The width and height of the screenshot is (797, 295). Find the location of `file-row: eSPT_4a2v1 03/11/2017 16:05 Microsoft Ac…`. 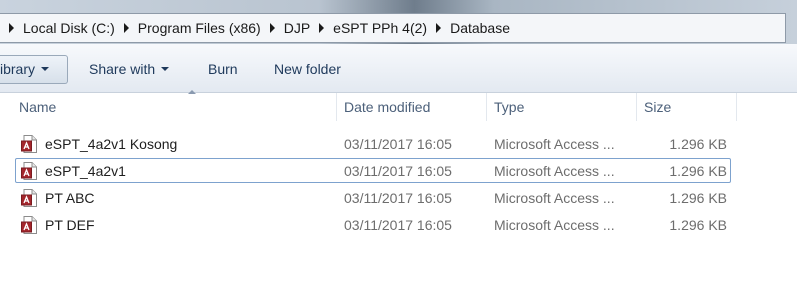

file-row: eSPT_4a2v1 03/11/2017 16:05 Microsoft Ac… is located at coordinates (373, 170).